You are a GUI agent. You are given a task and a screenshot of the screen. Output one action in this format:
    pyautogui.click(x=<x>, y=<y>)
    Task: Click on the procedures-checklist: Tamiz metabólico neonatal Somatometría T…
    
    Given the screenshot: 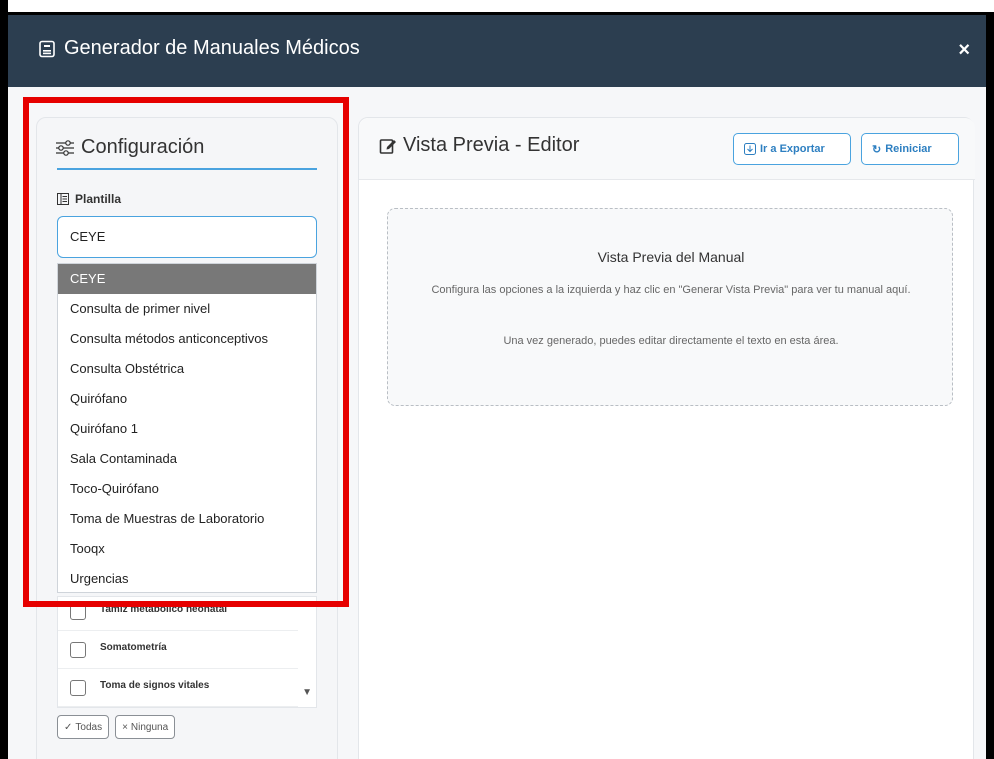 What is the action you would take?
    pyautogui.click(x=187, y=652)
    